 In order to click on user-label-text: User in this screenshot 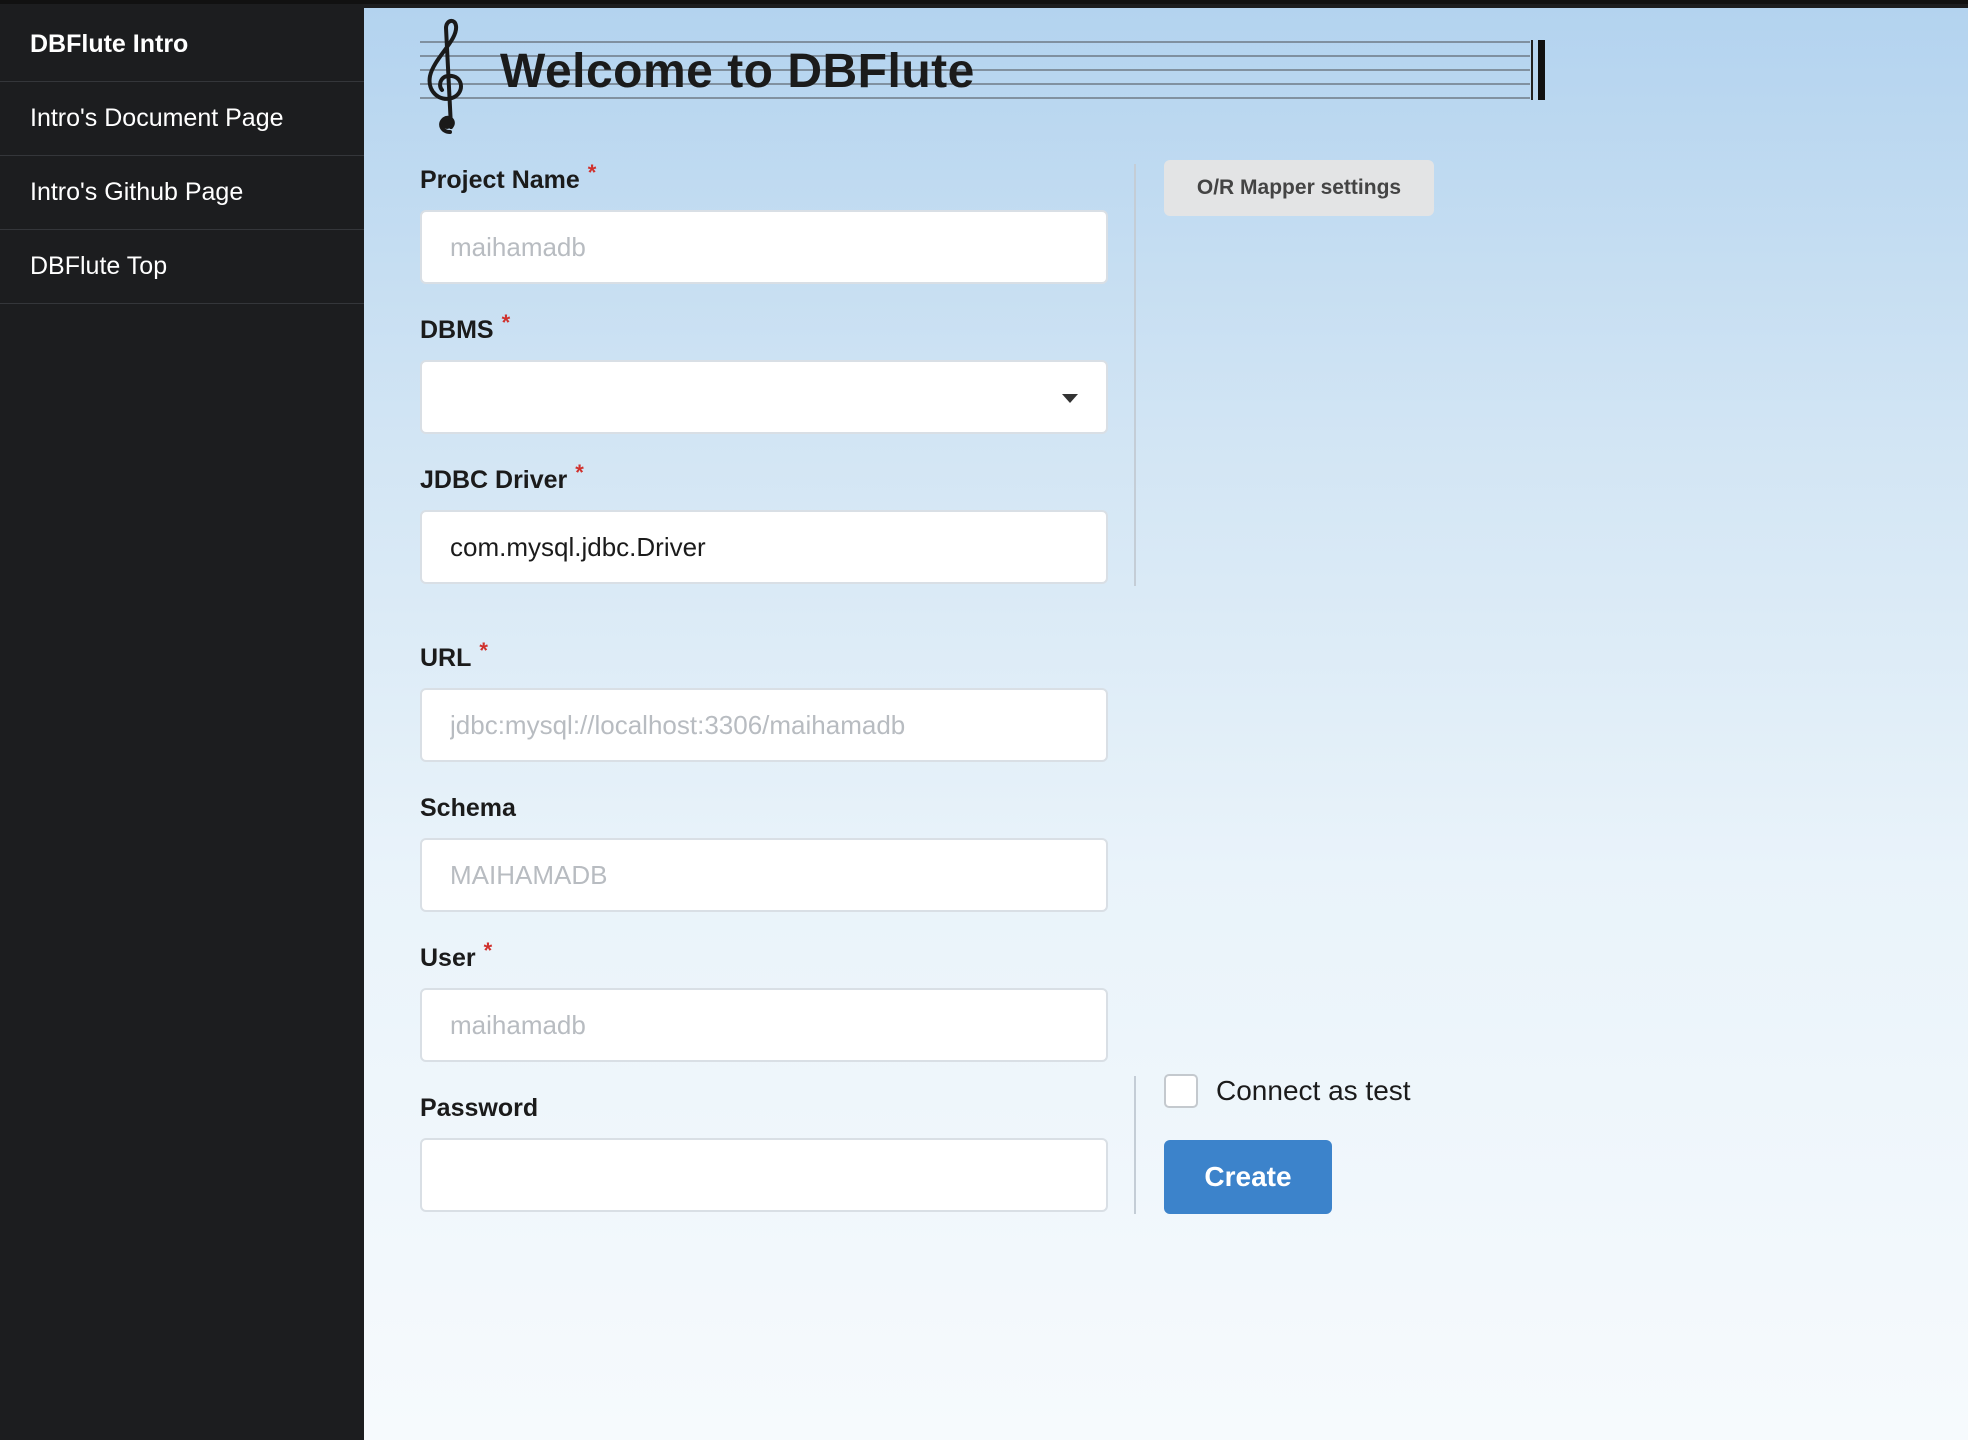, I will do `click(448, 958)`.